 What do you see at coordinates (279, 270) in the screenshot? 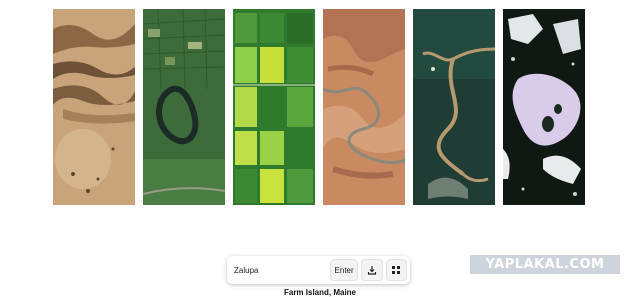
I see `search-input` at bounding box center [279, 270].